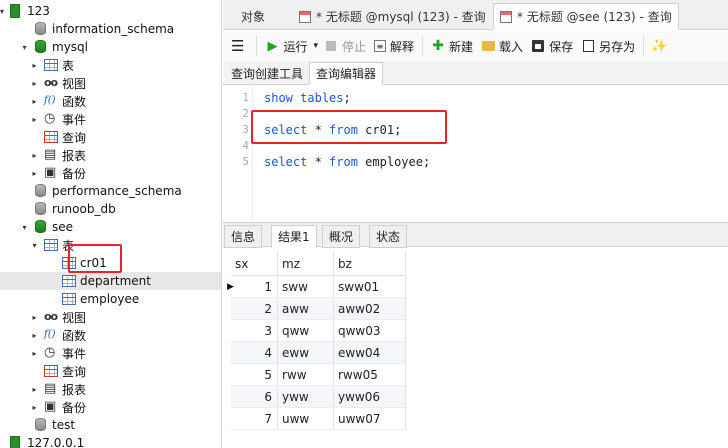  I want to click on table-cell-sx: 7, so click(254, 419).